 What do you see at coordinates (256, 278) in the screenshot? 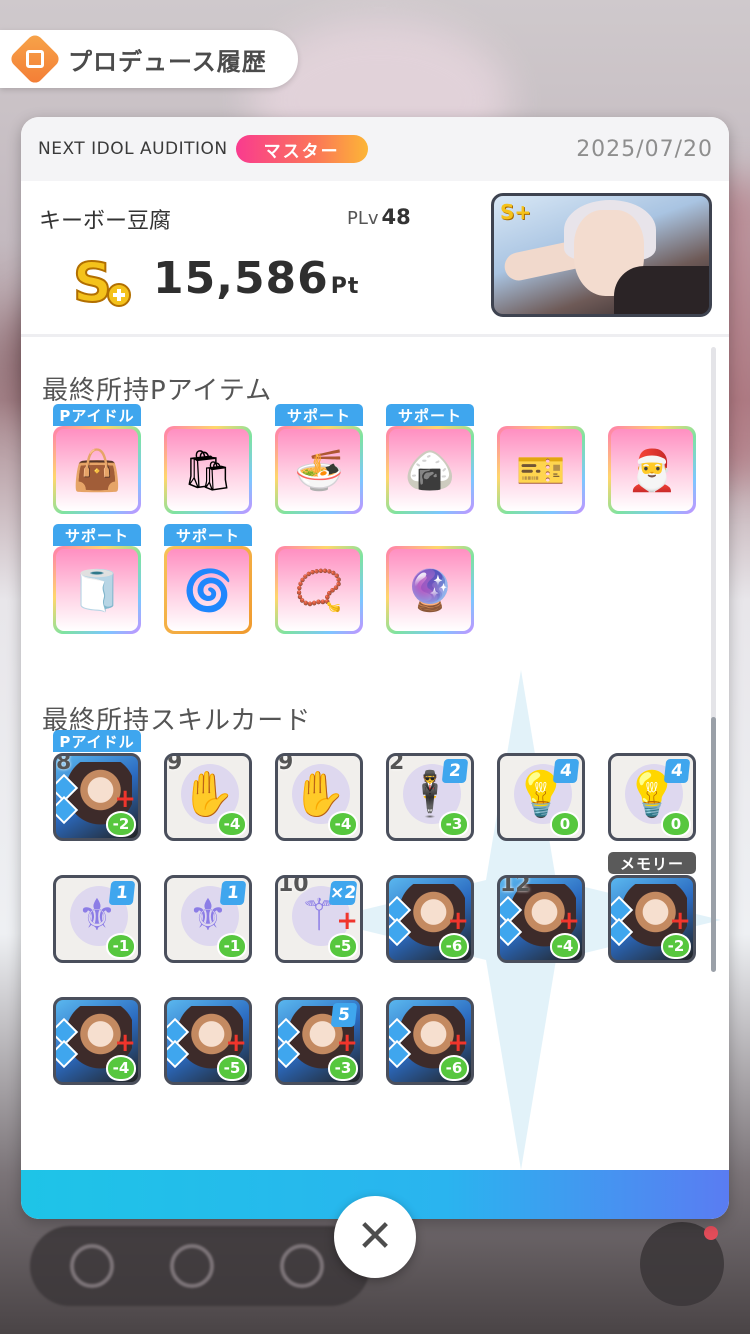
I see `score: 15,586Pt` at bounding box center [256, 278].